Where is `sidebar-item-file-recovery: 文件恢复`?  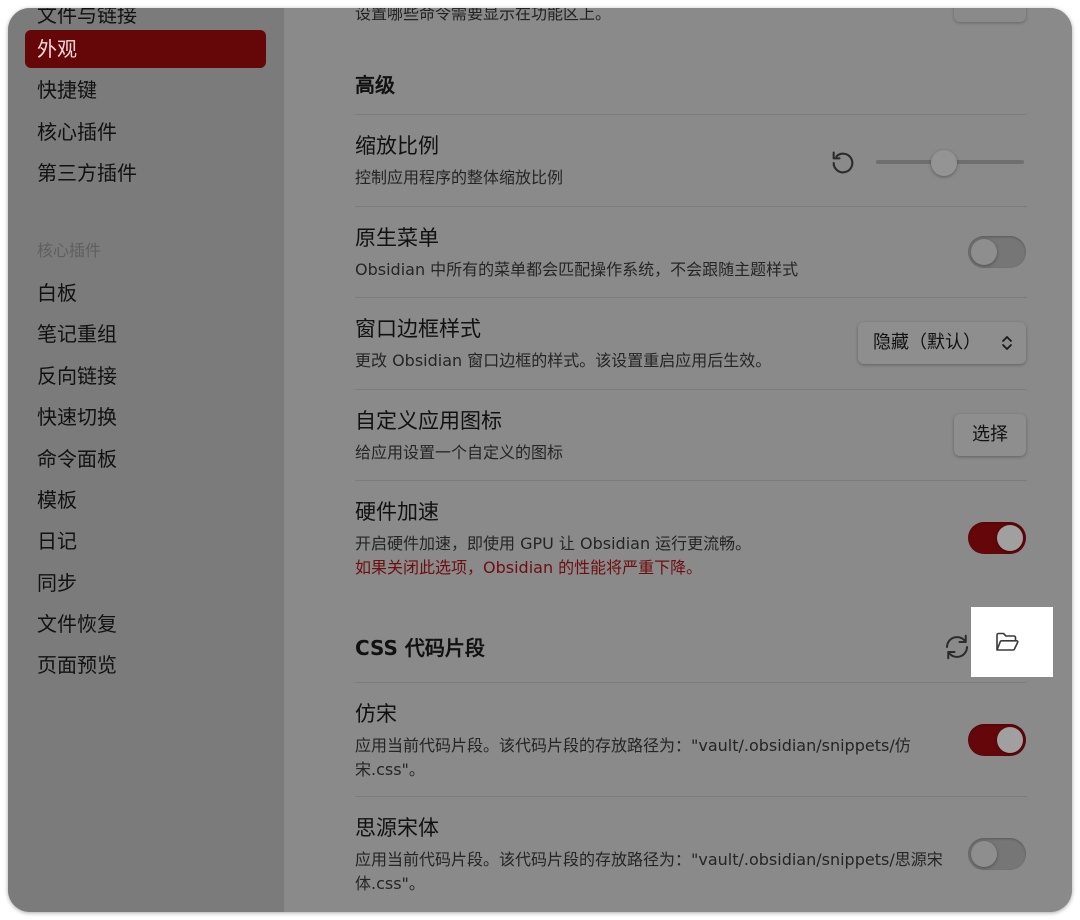 sidebar-item-file-recovery: 文件恢复 is located at coordinates (145, 624).